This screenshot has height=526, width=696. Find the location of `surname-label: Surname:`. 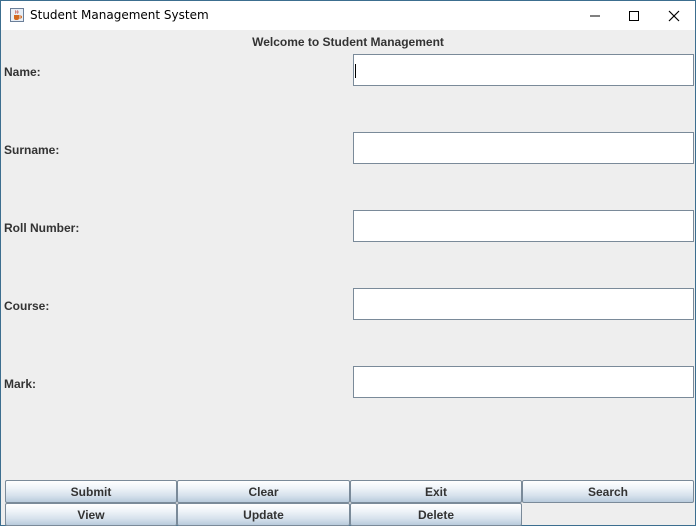

surname-label: Surname: is located at coordinates (32, 150).